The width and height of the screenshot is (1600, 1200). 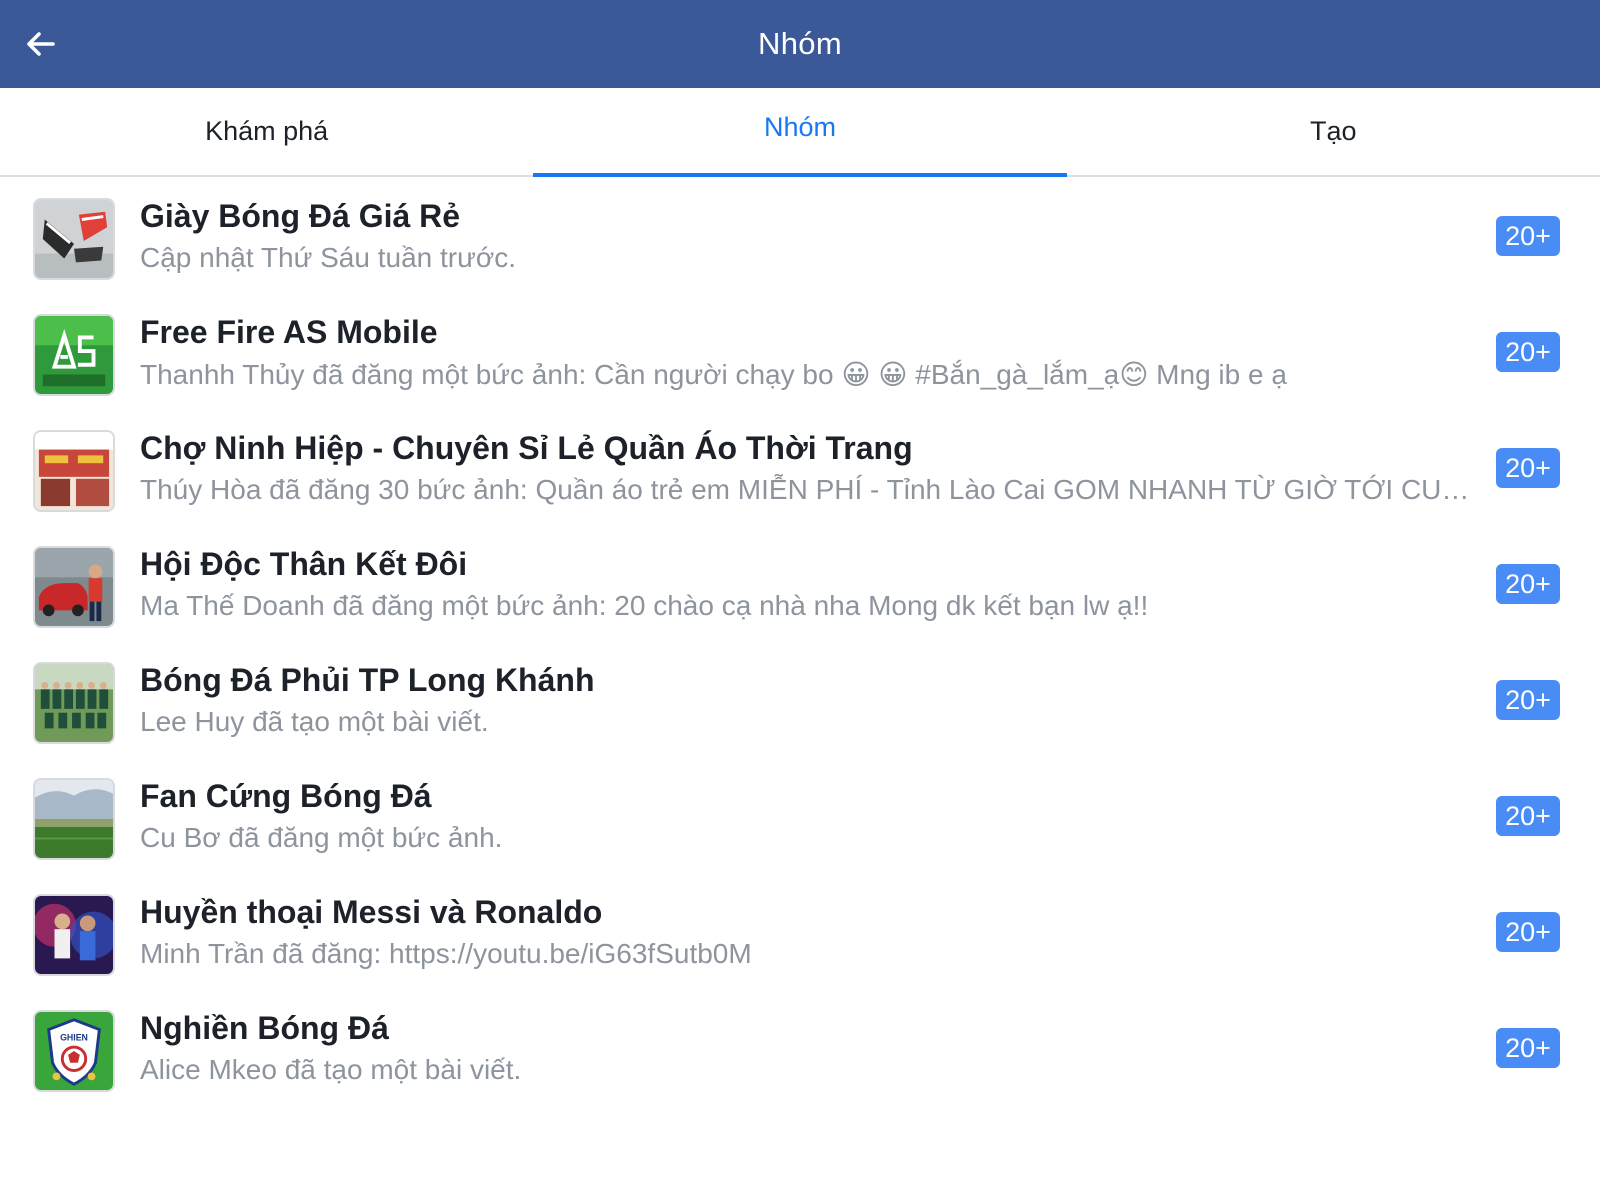 I want to click on messi-ronaldo-poster-image, so click(x=74, y=935).